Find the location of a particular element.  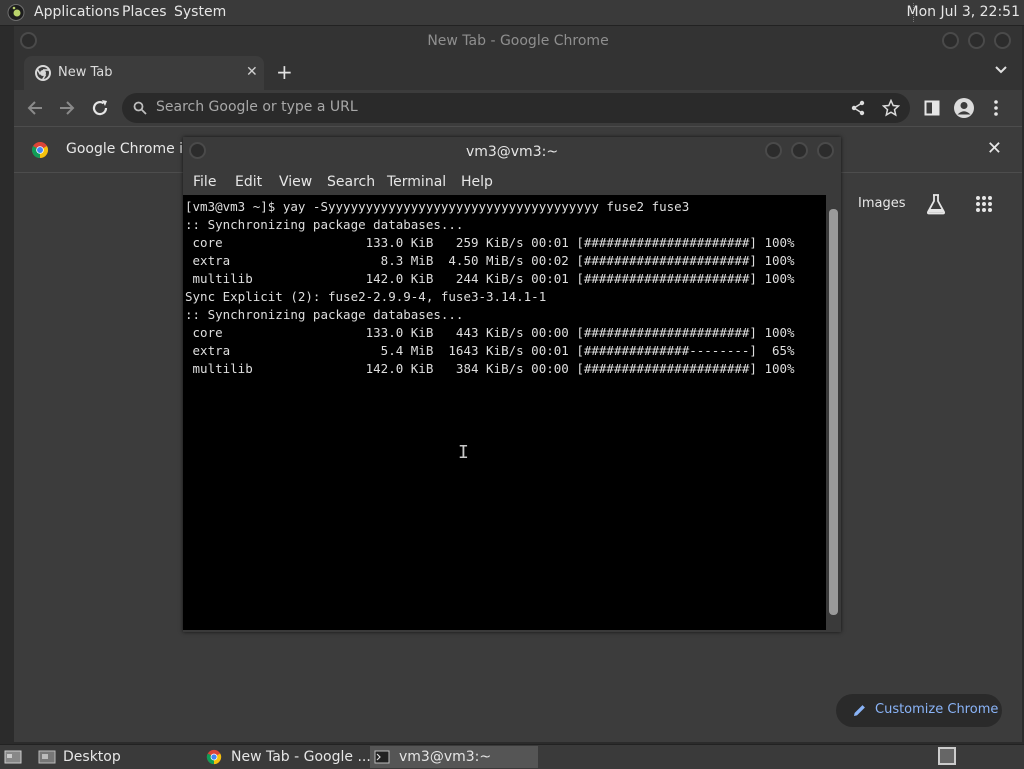

clock: Mon Jul 3, 22:51 is located at coordinates (963, 12).